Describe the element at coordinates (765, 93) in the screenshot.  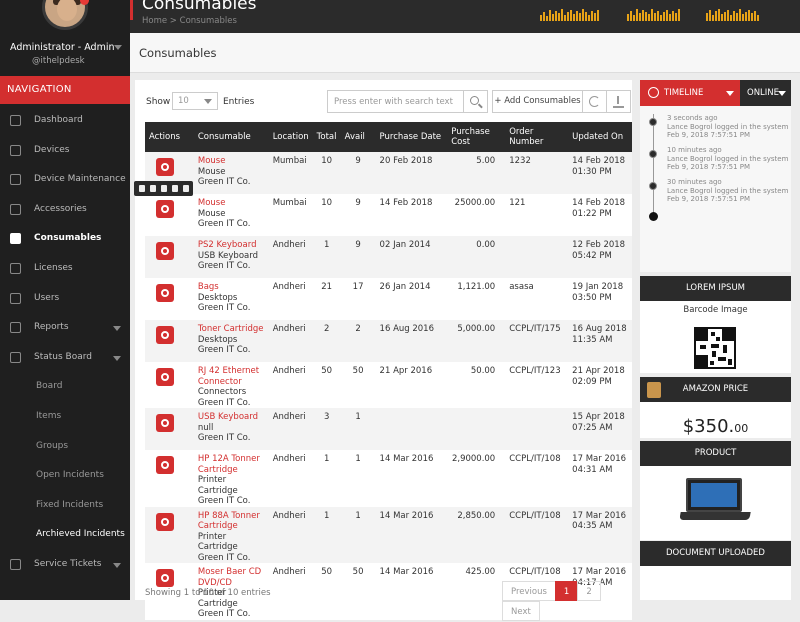
I see `tab-online: ONLINE` at that location.